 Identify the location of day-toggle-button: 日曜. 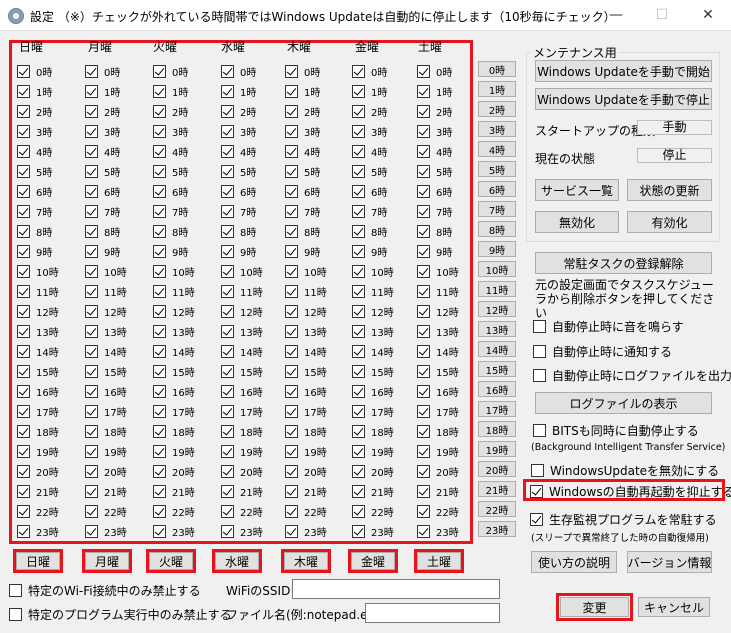
(38, 561).